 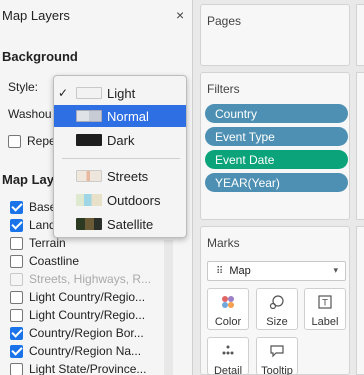 What do you see at coordinates (276, 113) in the screenshot?
I see `filter-pill-country: Country` at bounding box center [276, 113].